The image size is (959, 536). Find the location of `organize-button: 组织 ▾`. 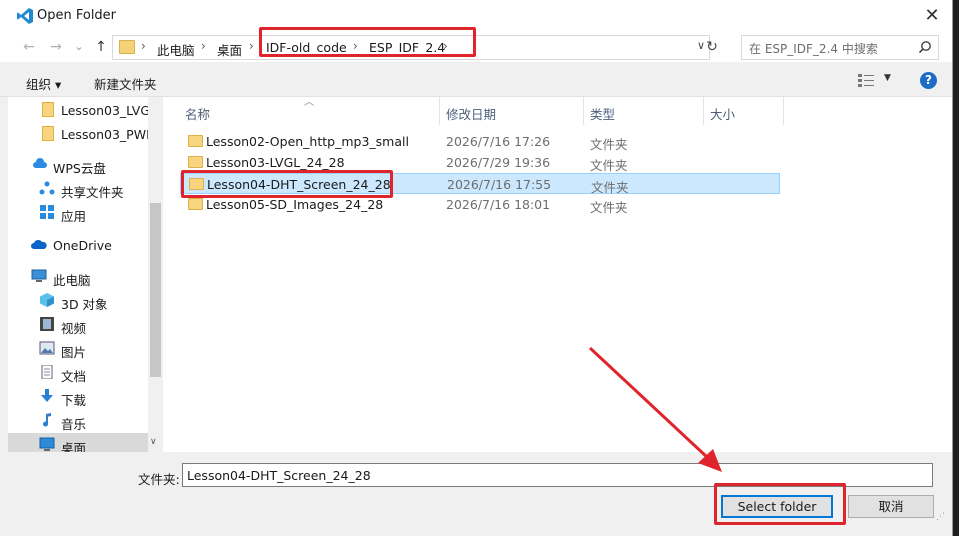

organize-button: 组织 ▾ is located at coordinates (43, 83).